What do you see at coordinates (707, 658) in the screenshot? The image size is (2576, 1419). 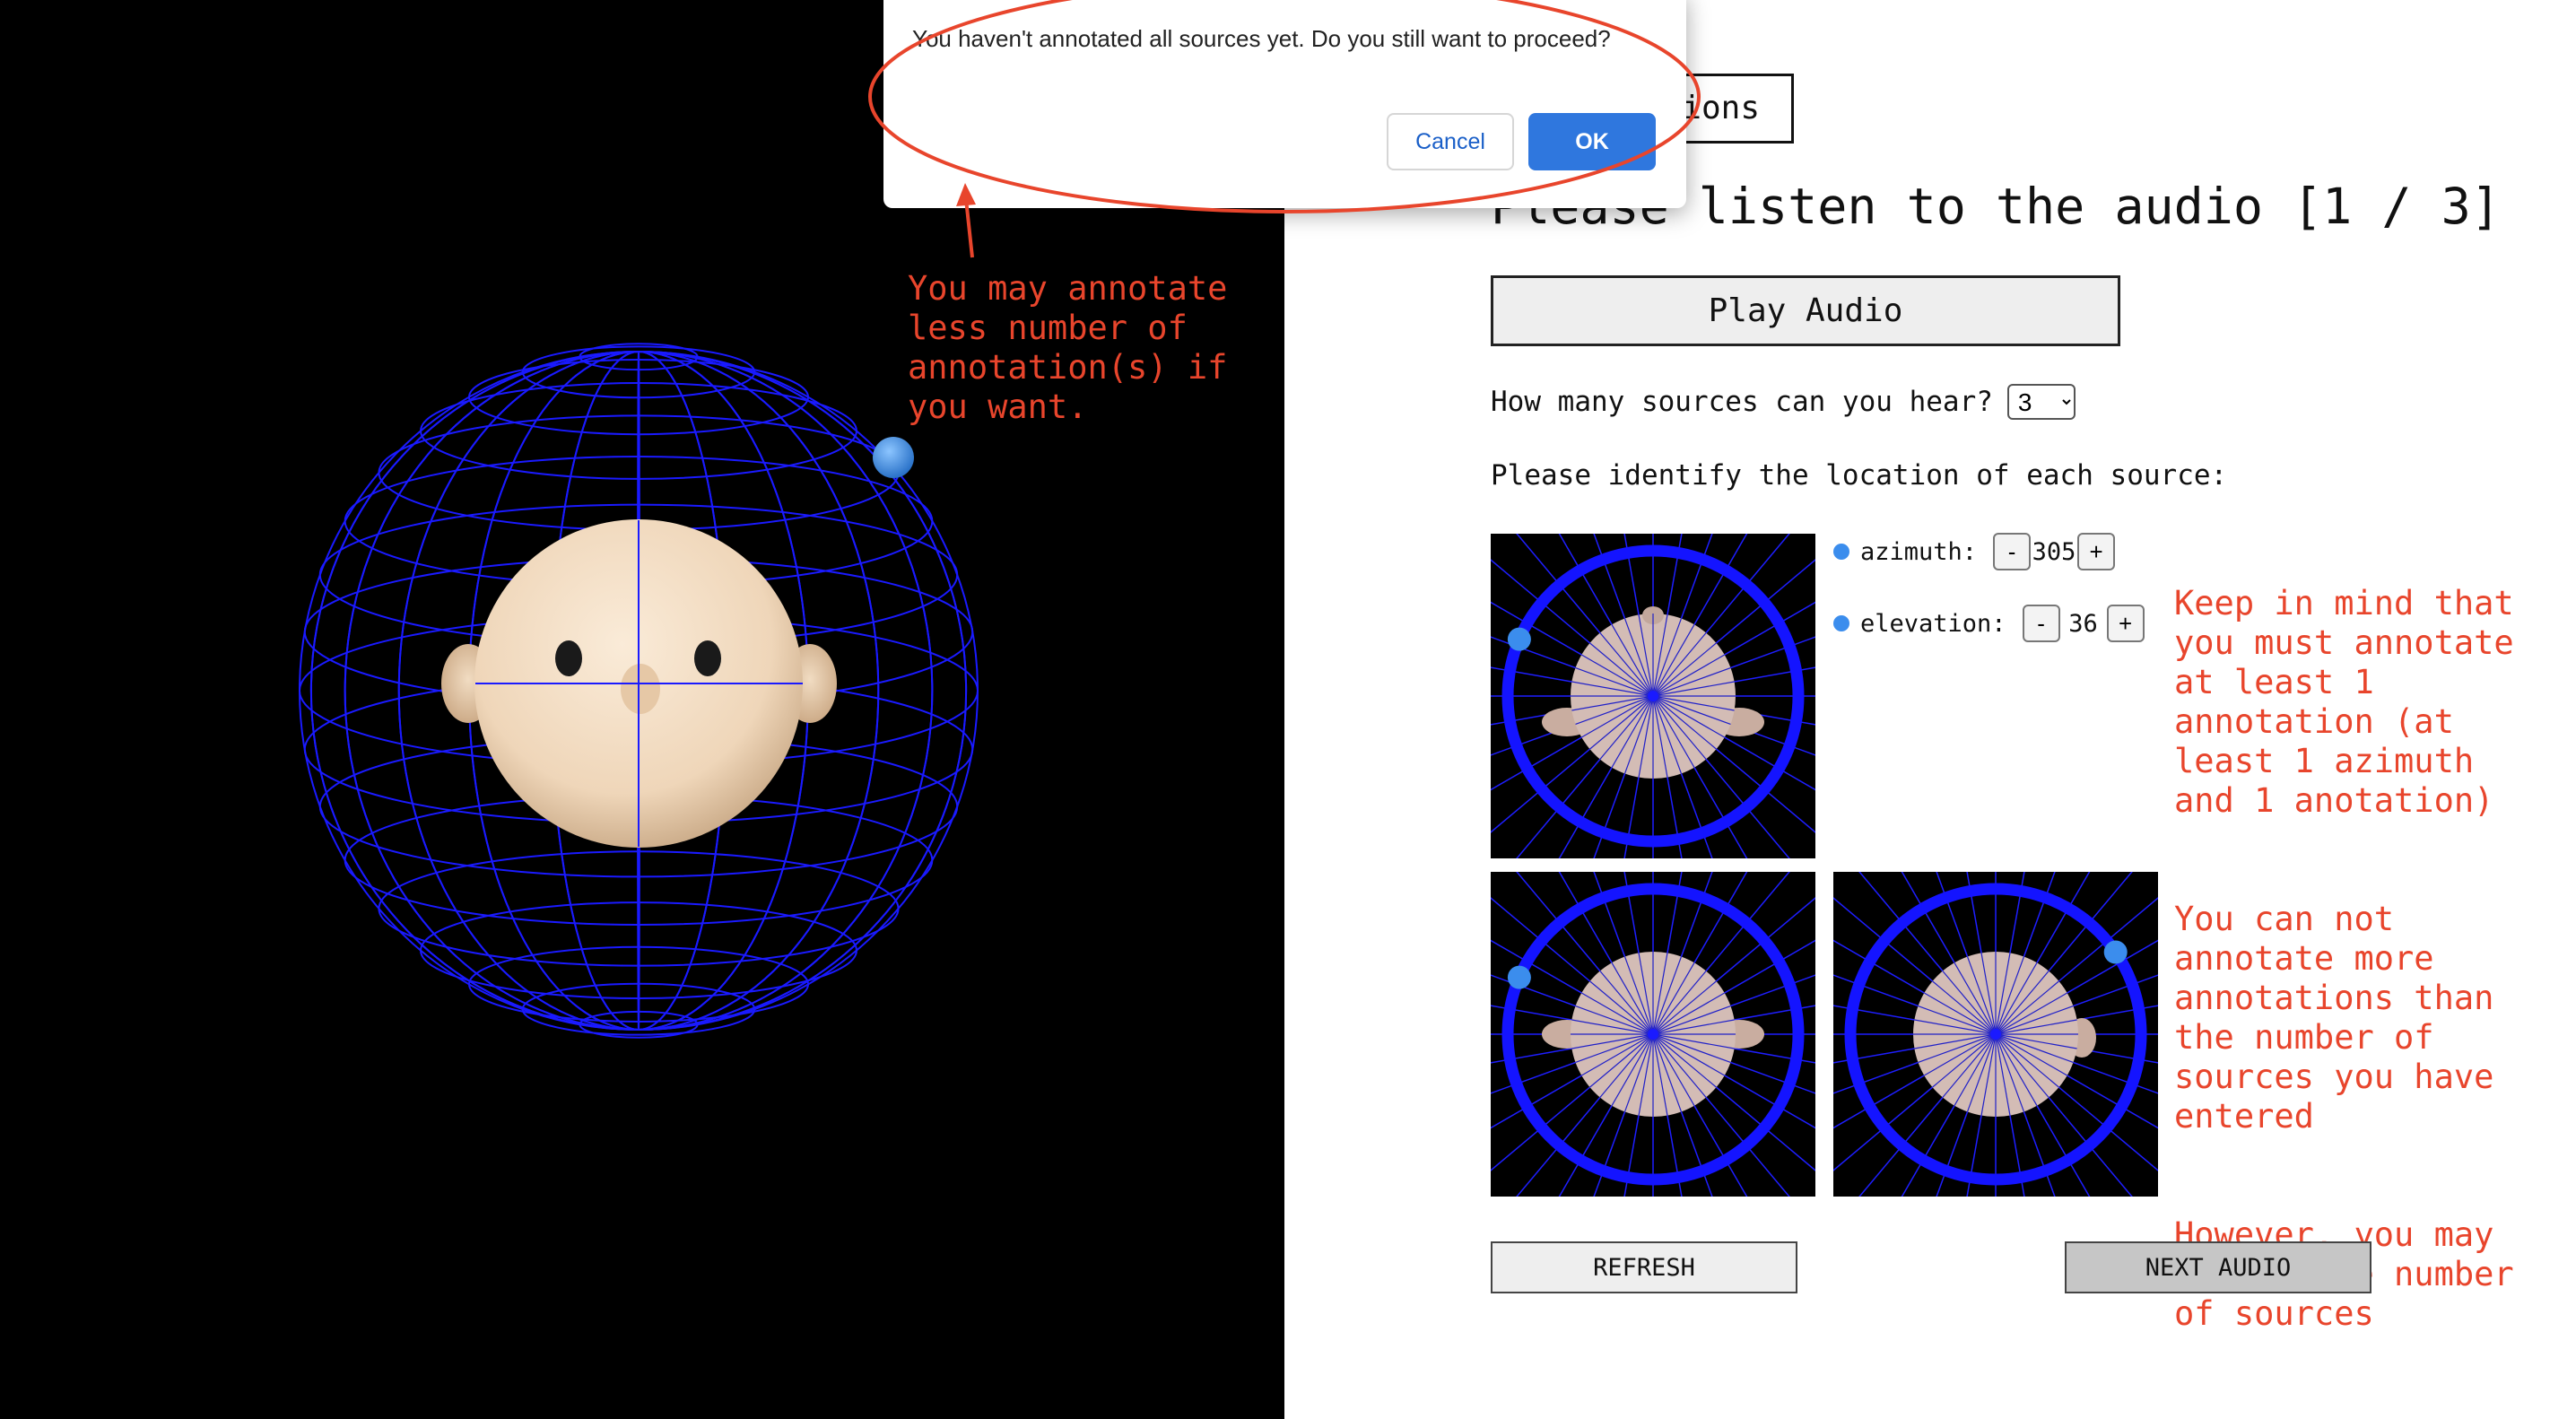 I see `right-eye` at bounding box center [707, 658].